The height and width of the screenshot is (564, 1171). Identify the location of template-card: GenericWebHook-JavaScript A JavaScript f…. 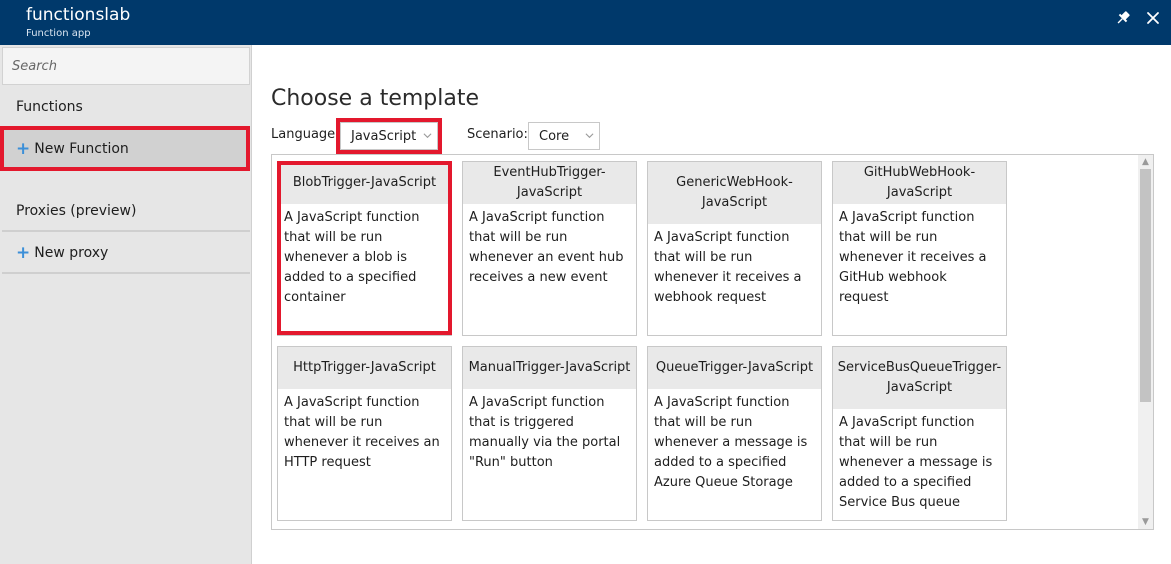
(734, 248).